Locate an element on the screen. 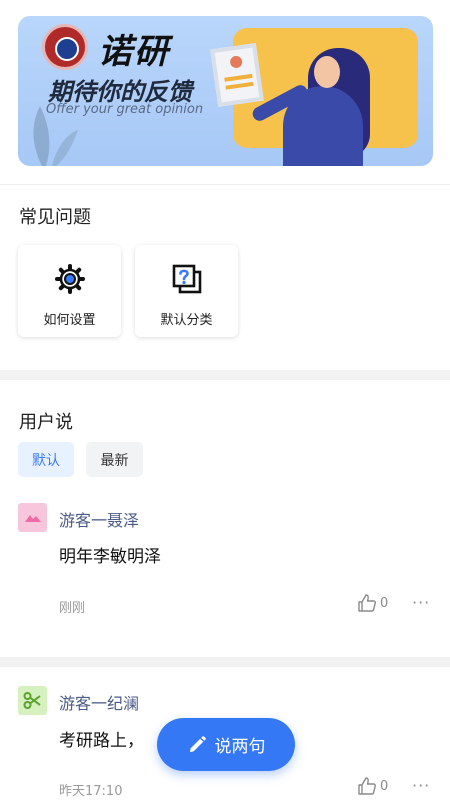 Image resolution: width=450 pixels, height=800 pixels. scissors-icon is located at coordinates (32, 705).